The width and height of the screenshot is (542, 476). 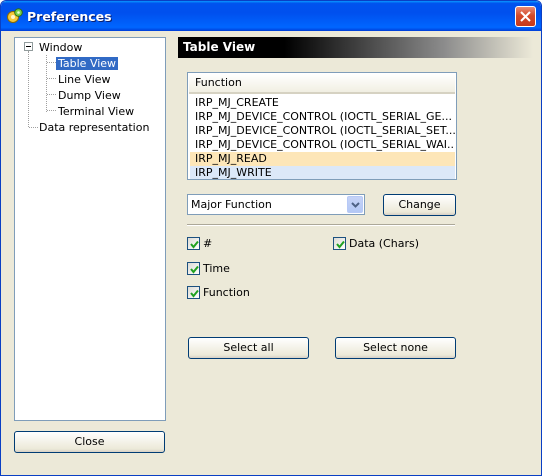 I want to click on window-title: Preferences, so click(x=69, y=16).